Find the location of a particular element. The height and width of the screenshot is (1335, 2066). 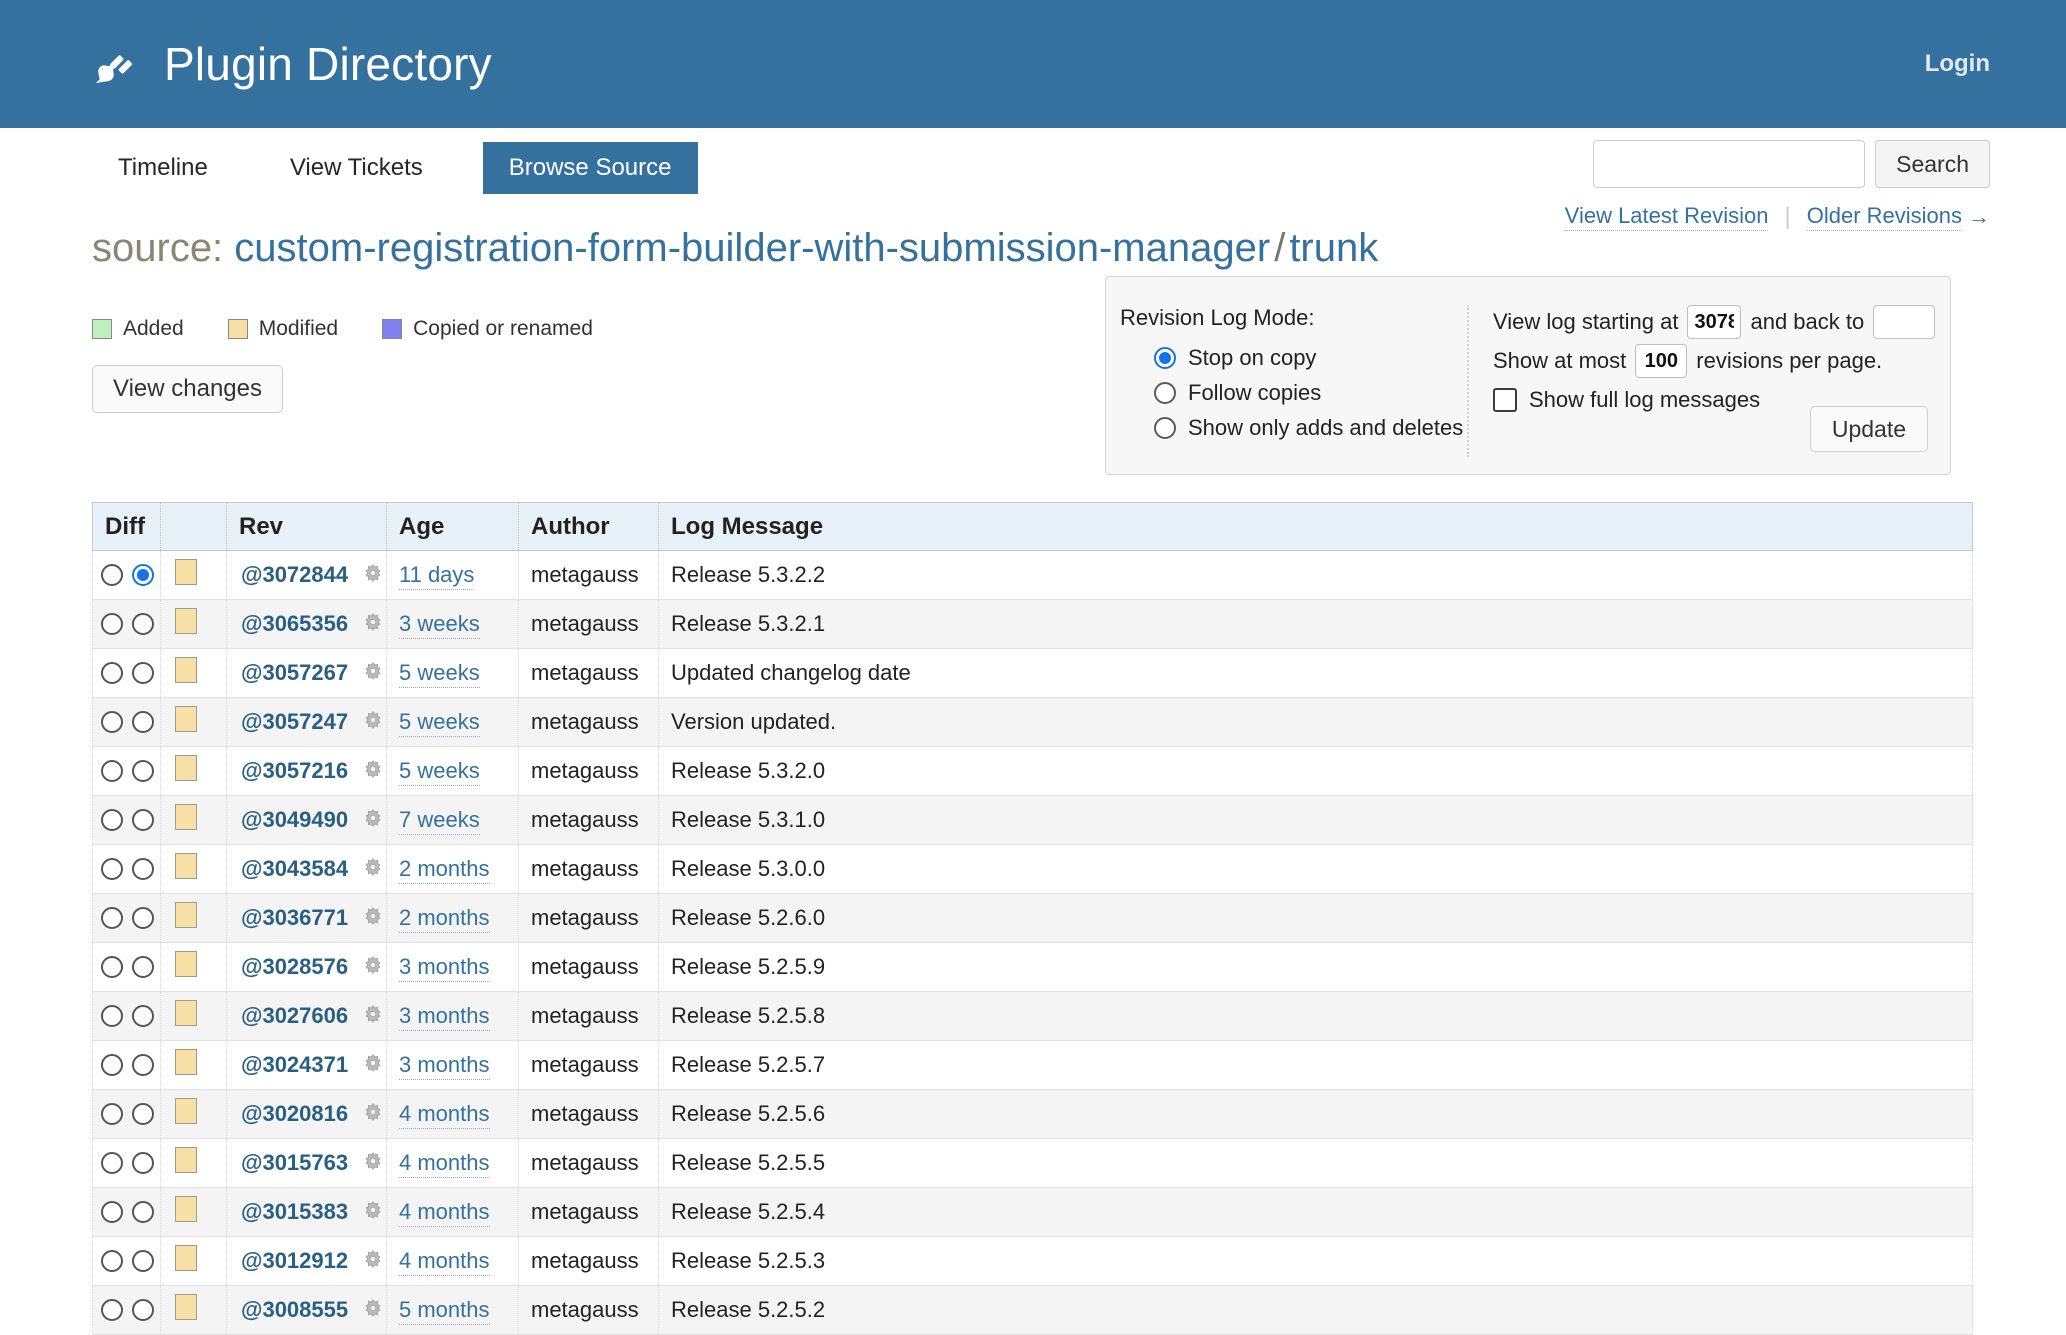

older-revisions-link: Older Revisions is located at coordinates (1884, 217).